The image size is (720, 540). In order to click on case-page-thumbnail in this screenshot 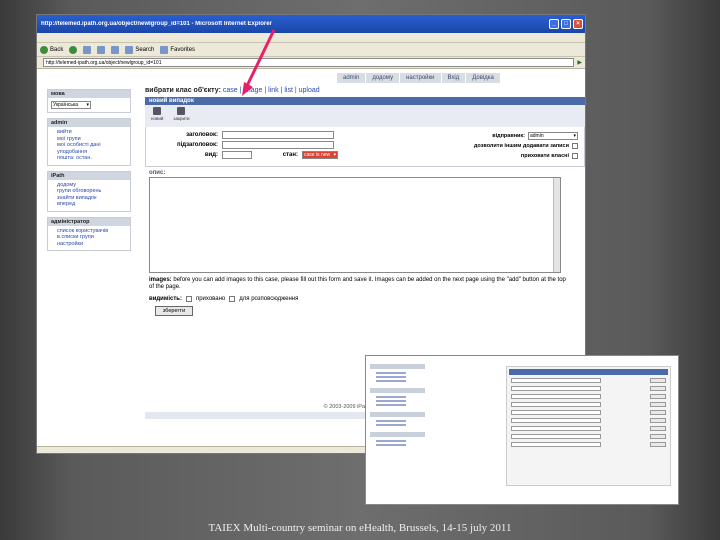, I will do `click(522, 430)`.